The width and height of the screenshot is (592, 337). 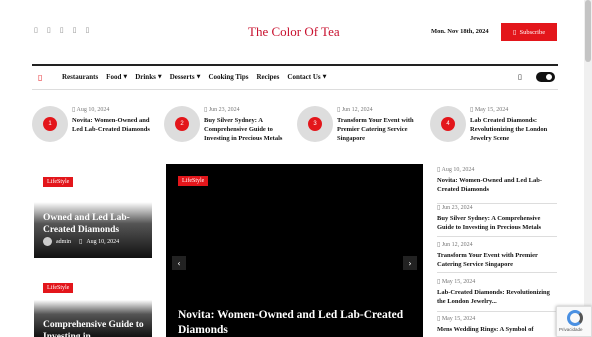 I want to click on recaptcha-icon, so click(x=575, y=318).